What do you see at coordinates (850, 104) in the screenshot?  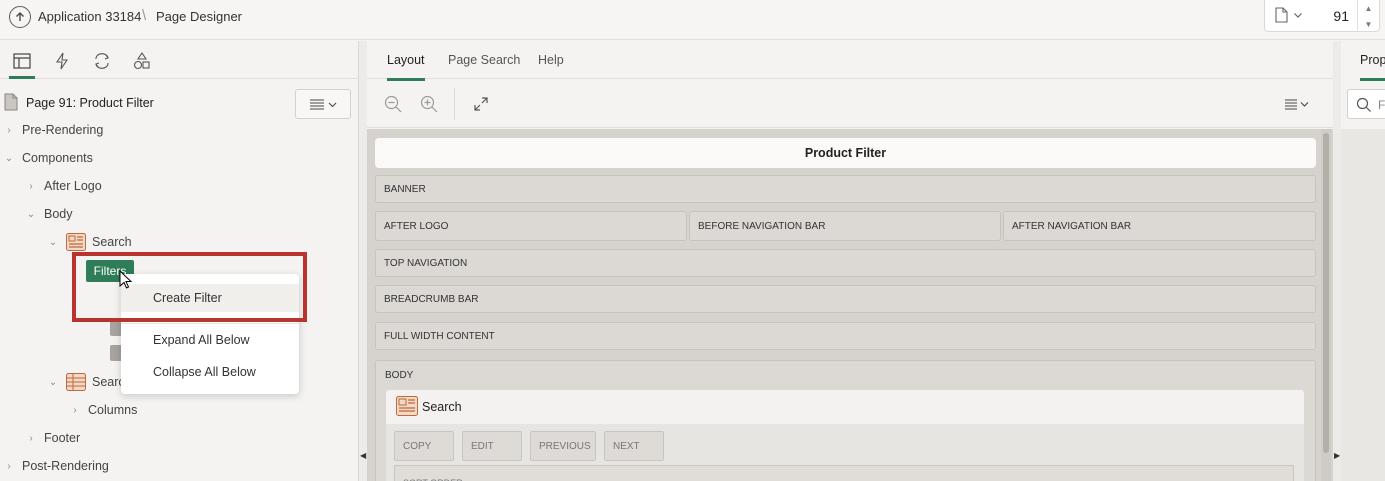 I see `layout-toolbar` at bounding box center [850, 104].